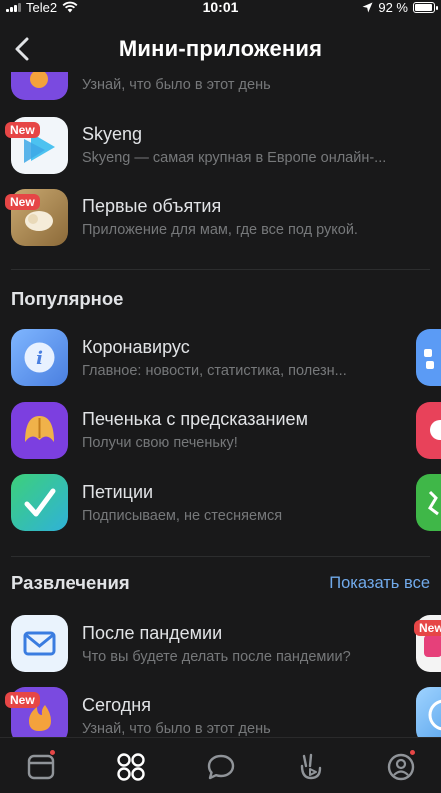 This screenshot has height=793, width=441. I want to click on section-title-entertainment: Развлечения, so click(70, 582).